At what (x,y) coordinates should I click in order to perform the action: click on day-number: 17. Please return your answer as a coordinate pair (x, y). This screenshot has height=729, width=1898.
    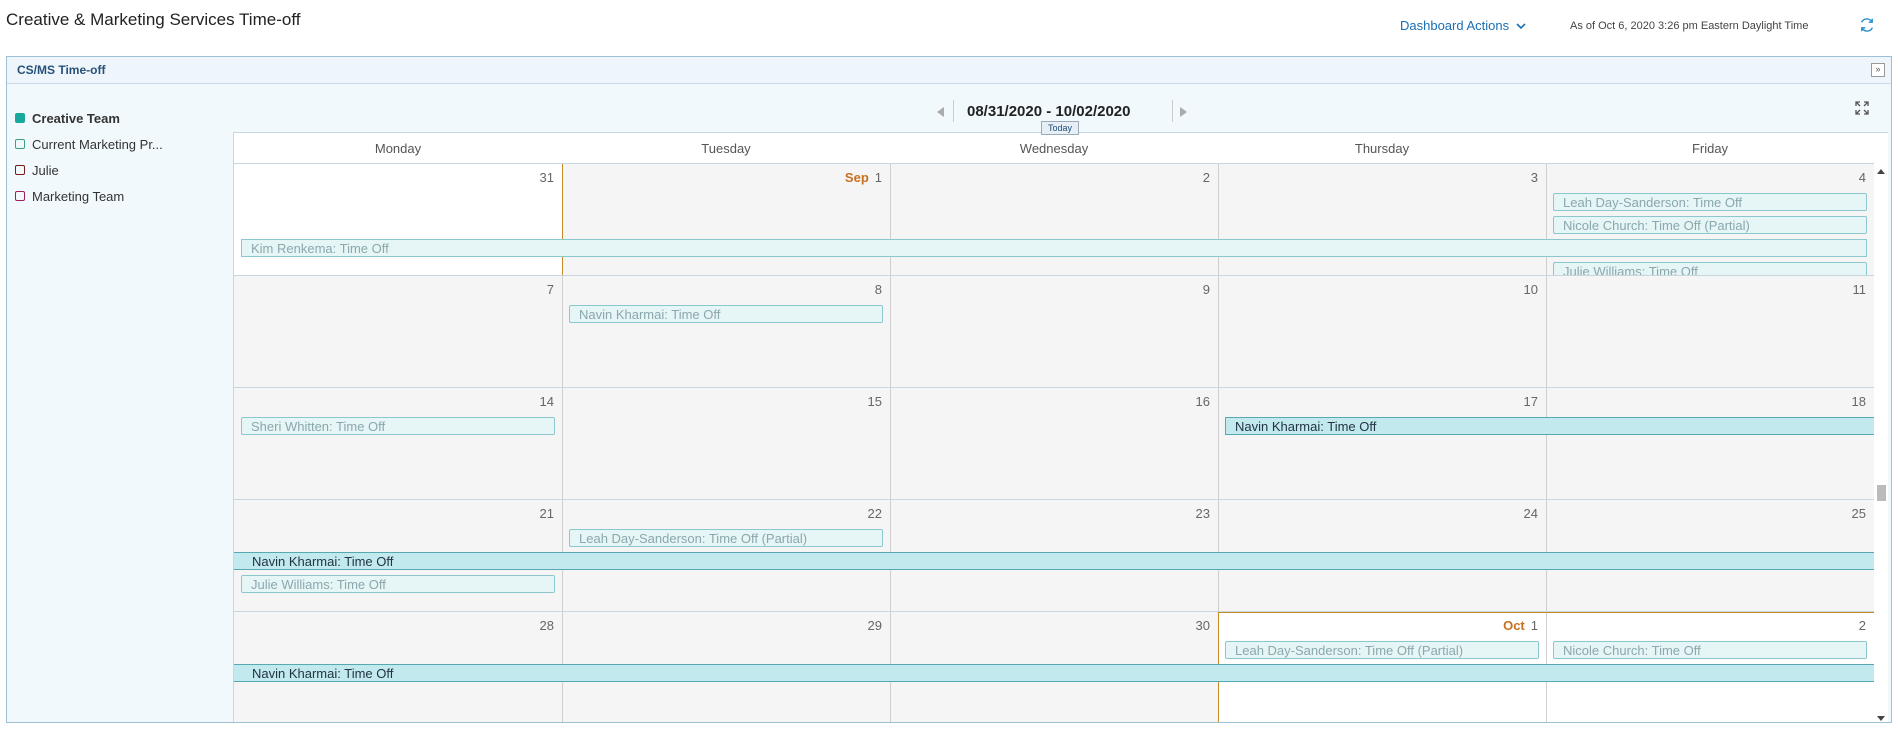
    Looking at the image, I should click on (1530, 401).